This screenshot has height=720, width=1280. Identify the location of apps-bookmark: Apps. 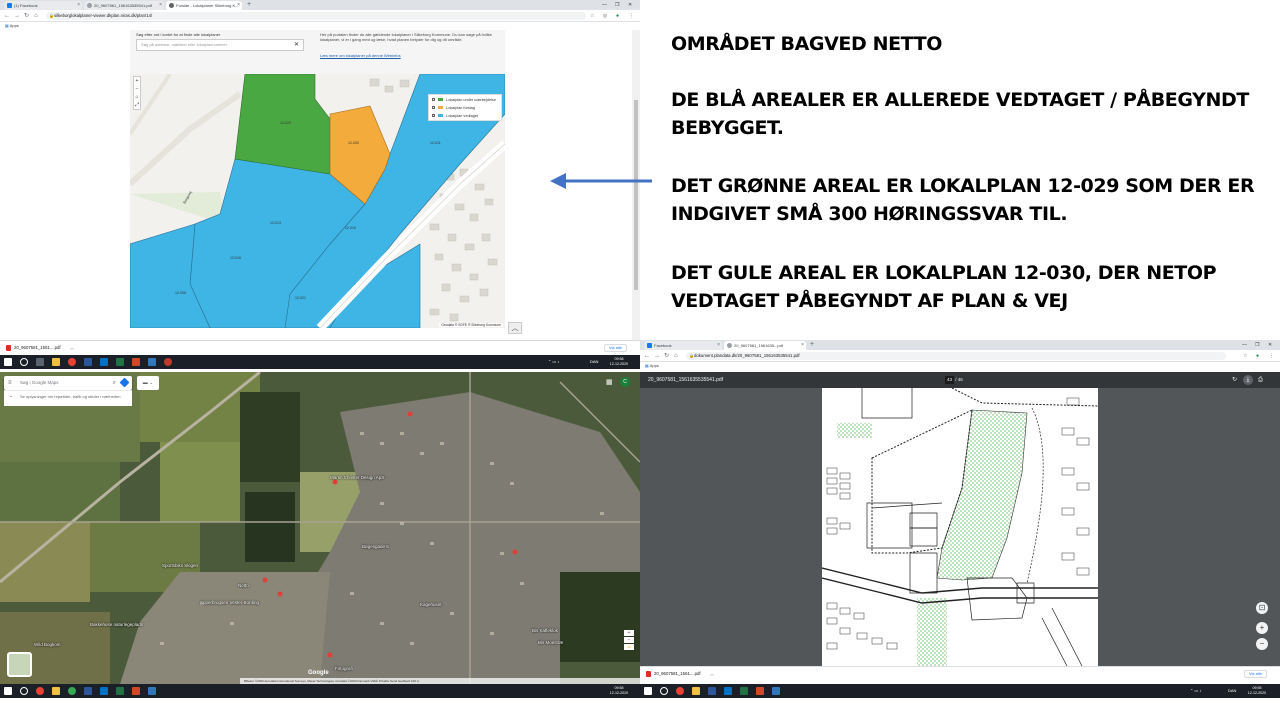
(14, 25).